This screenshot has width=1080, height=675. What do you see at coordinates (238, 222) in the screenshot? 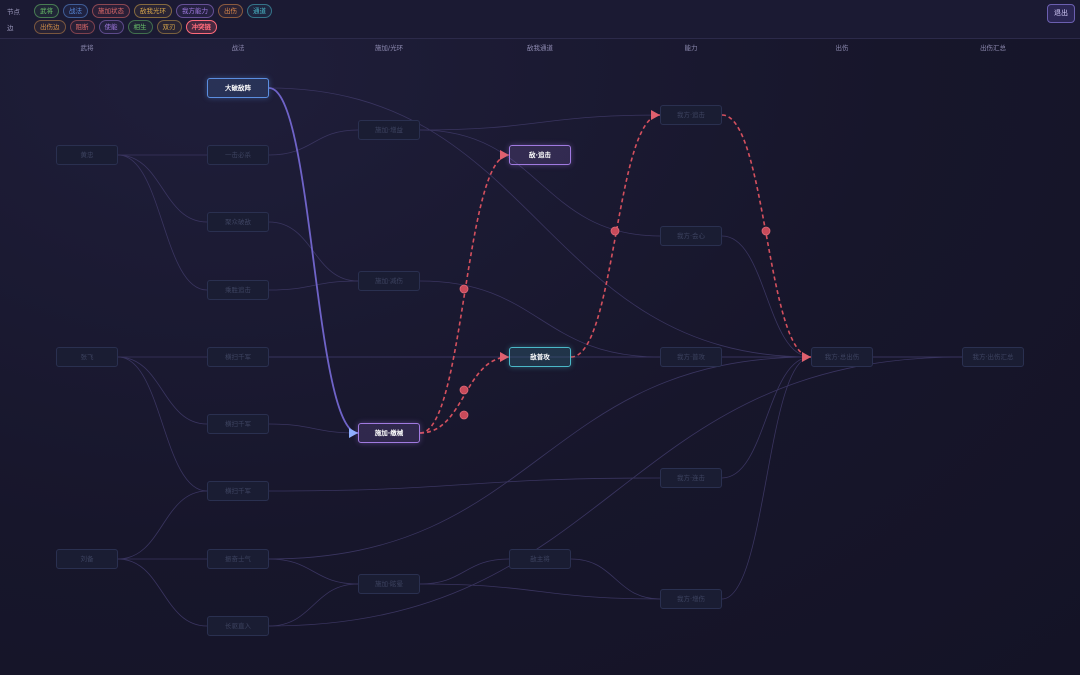
I see `graph-node: 聚众破敌` at bounding box center [238, 222].